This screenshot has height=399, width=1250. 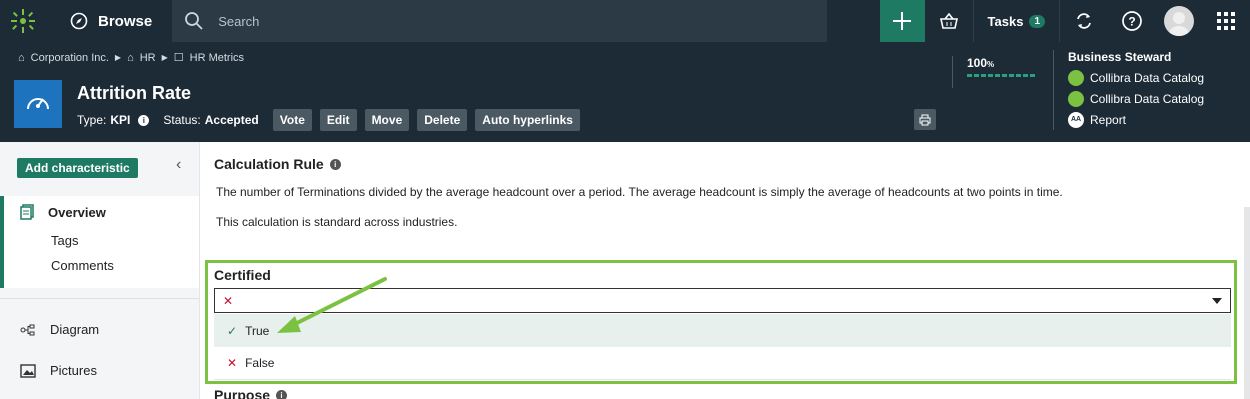 I want to click on breadcrumb-item: HR Metrics, so click(x=217, y=58).